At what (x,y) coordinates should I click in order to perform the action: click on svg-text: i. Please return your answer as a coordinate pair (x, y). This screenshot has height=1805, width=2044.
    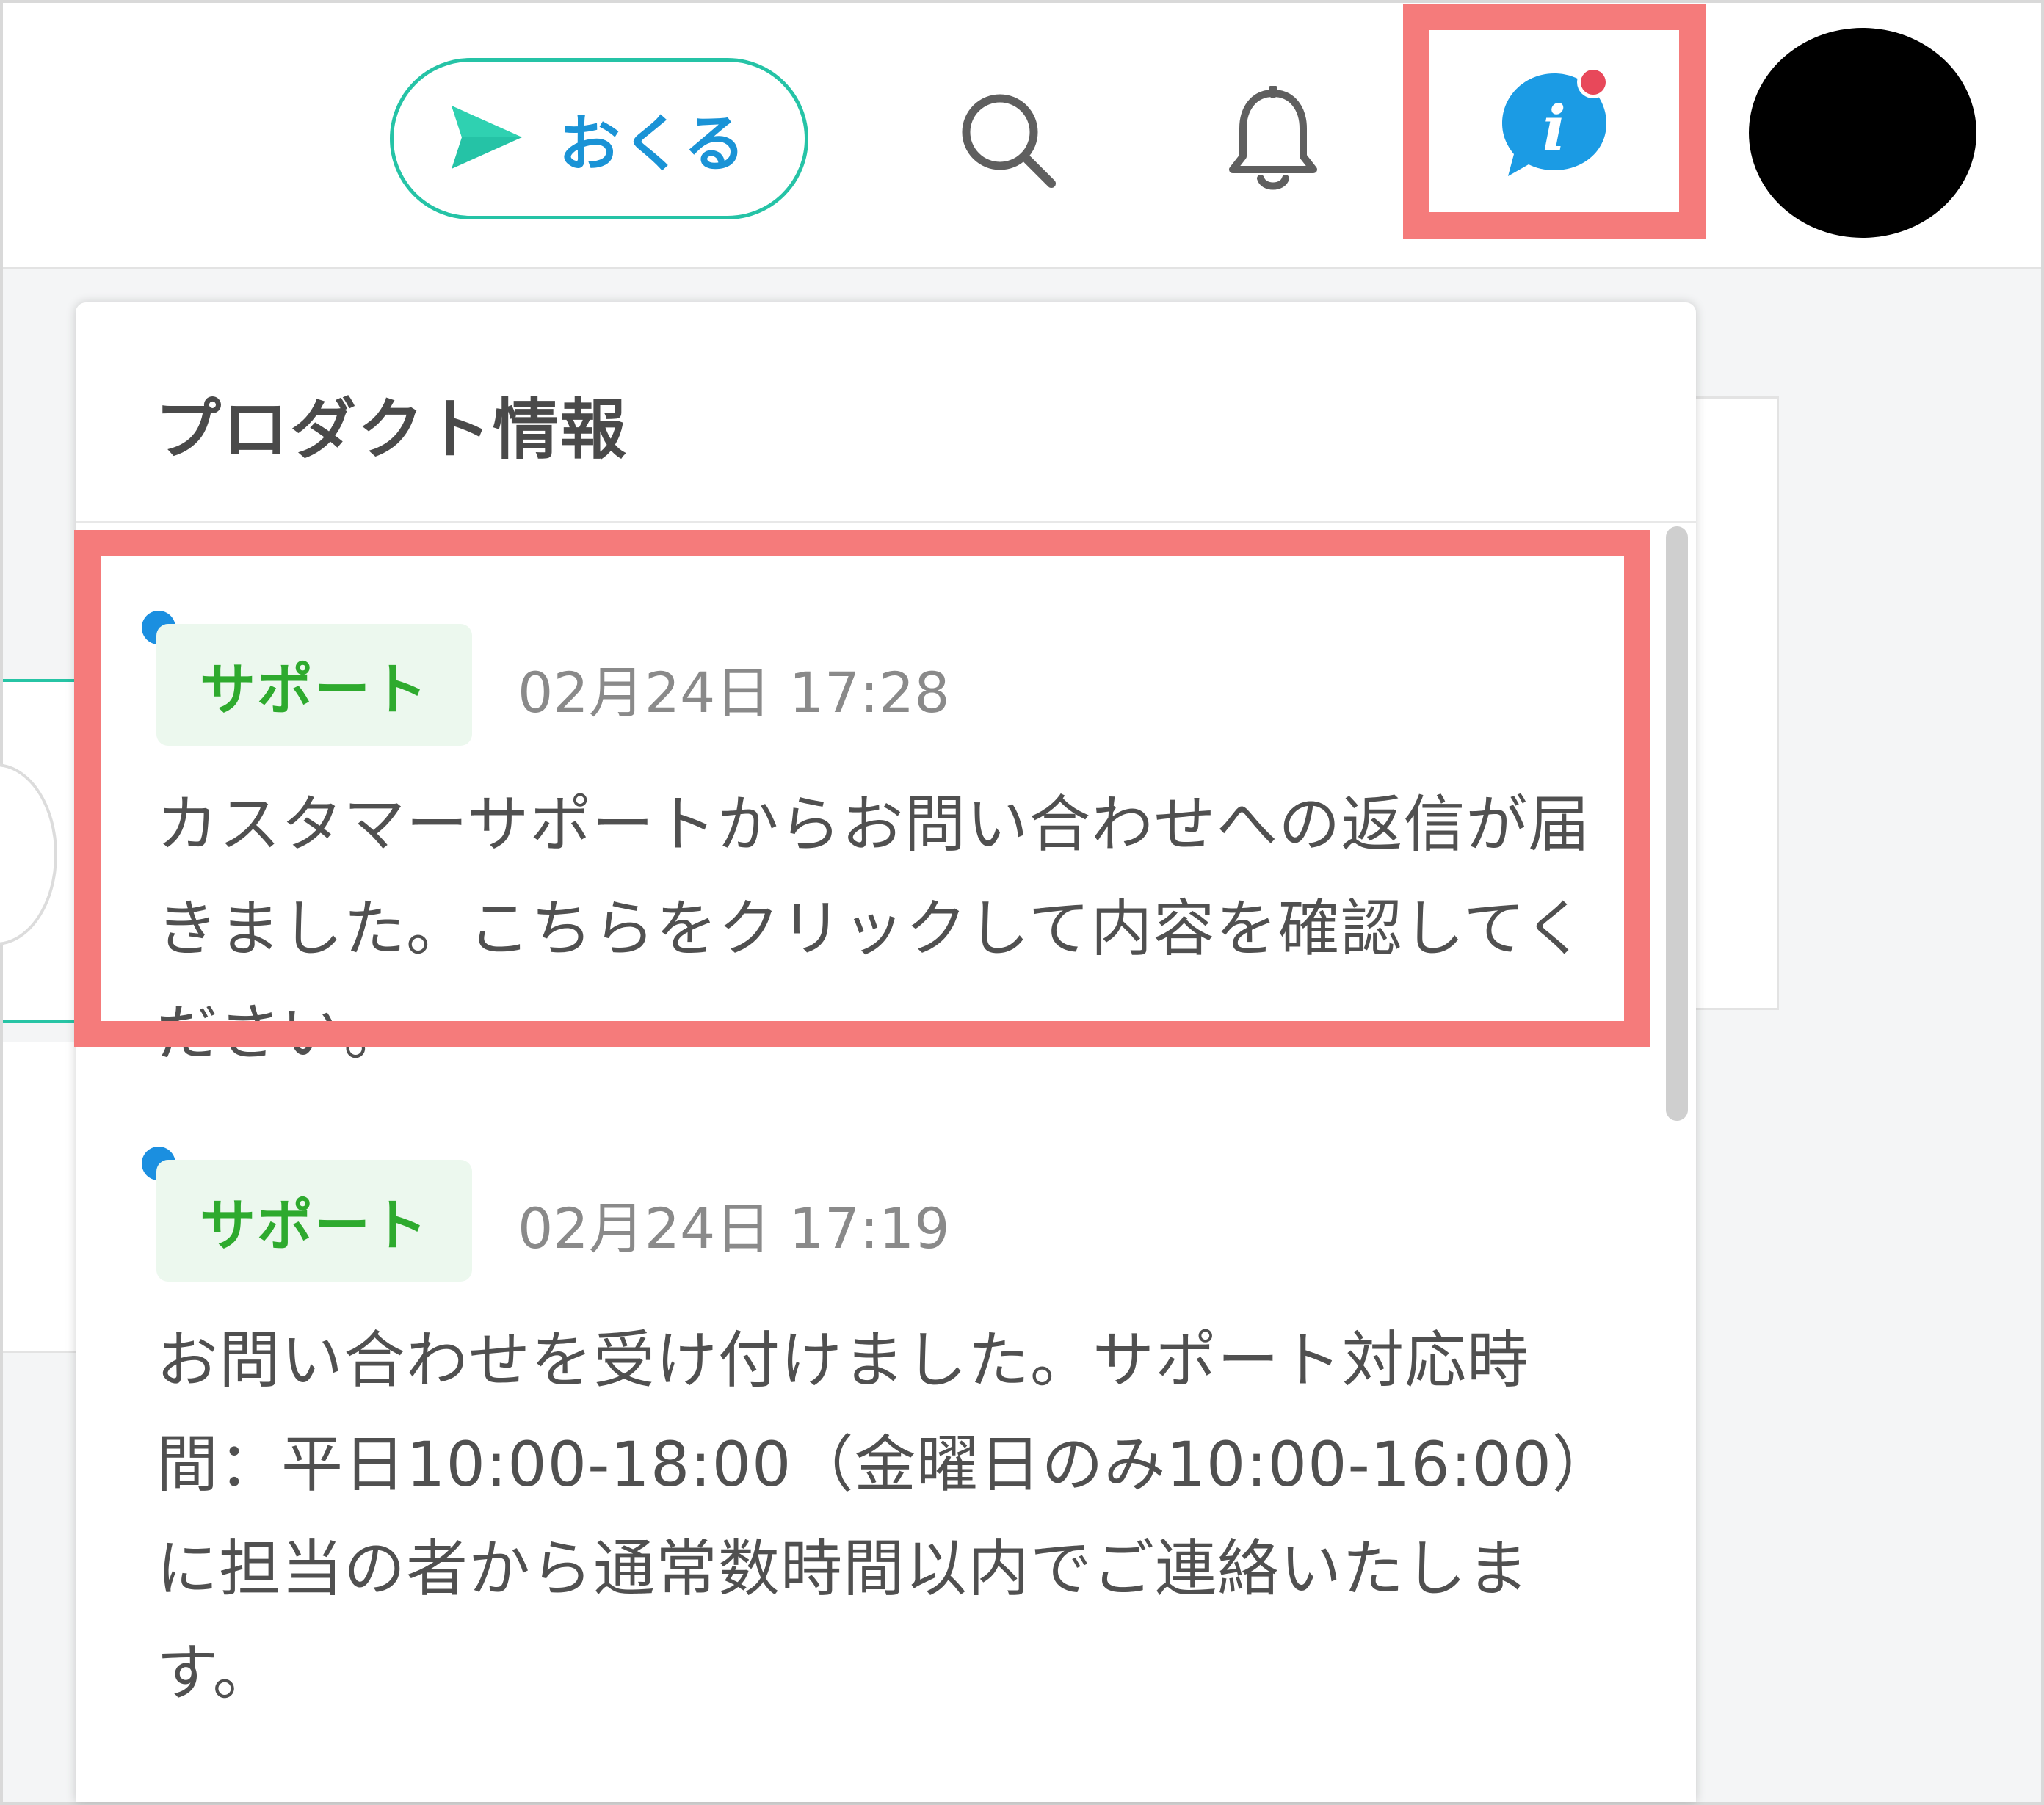
    Looking at the image, I should click on (1554, 128).